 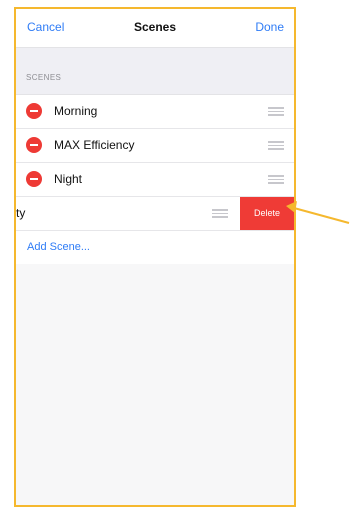 What do you see at coordinates (94, 145) in the screenshot?
I see `scene-label: MAX Efficiency` at bounding box center [94, 145].